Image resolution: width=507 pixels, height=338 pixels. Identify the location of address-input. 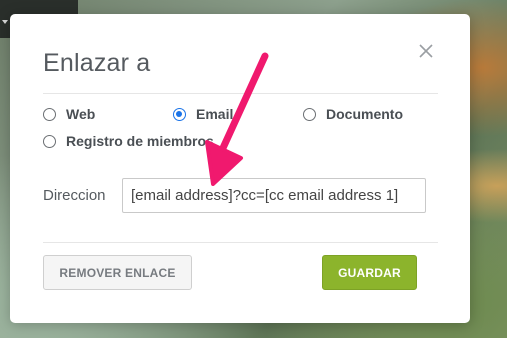
(274, 195).